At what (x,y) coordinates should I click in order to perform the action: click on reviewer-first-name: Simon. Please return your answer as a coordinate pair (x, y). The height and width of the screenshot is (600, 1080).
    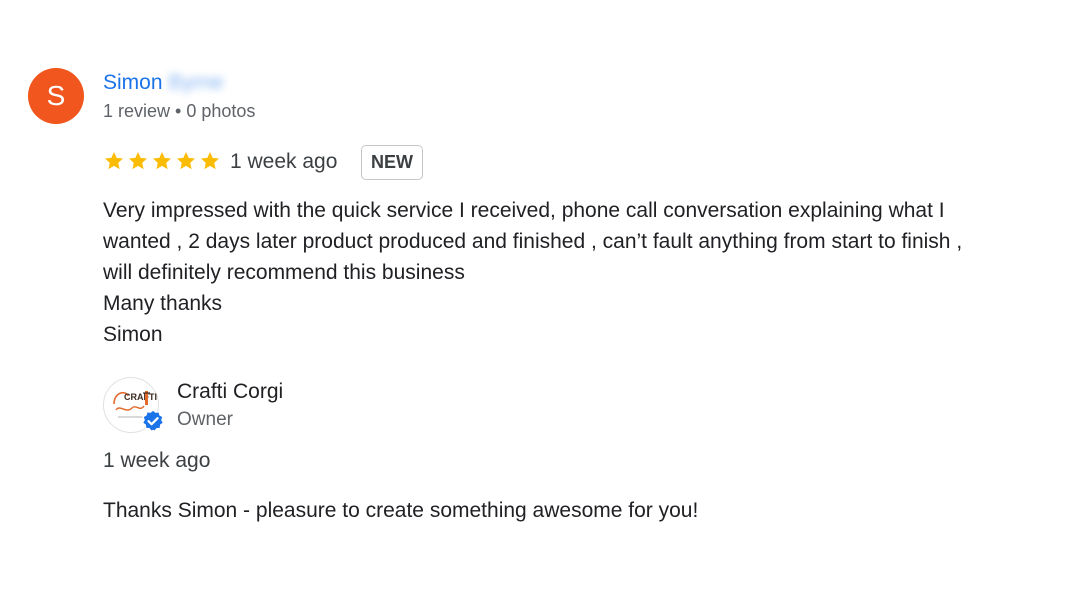
    Looking at the image, I should click on (133, 82).